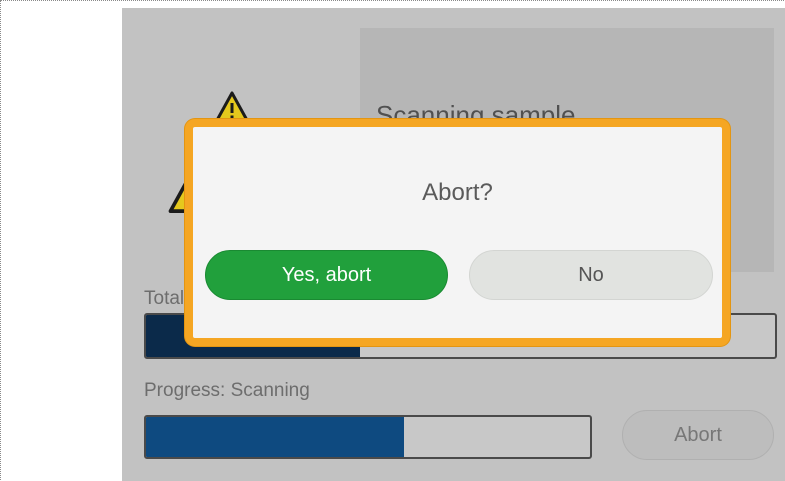  Describe the element at coordinates (275, 437) in the screenshot. I see `scan-progress-fill` at that location.